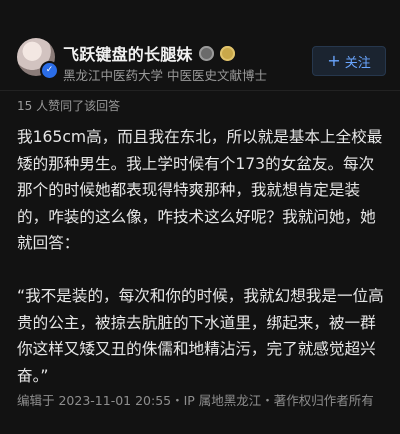 The image size is (400, 434). What do you see at coordinates (357, 63) in the screenshot?
I see `follow-label: 关注` at bounding box center [357, 63].